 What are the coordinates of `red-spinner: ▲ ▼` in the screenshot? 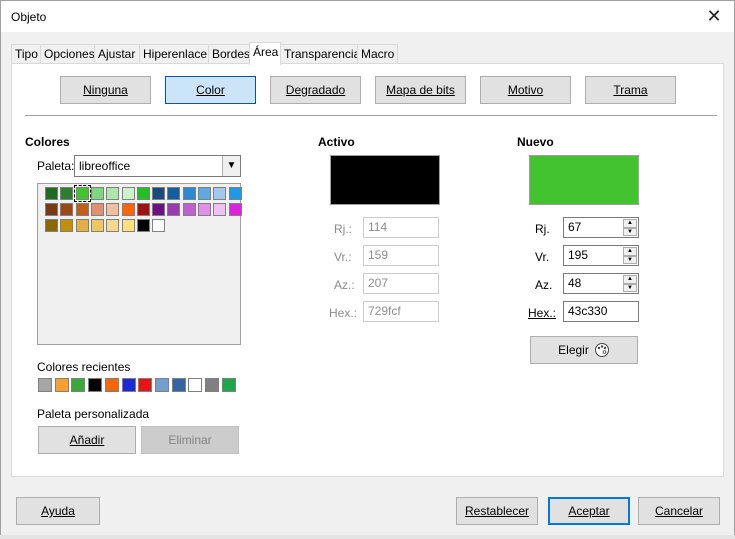 It's located at (630, 227).